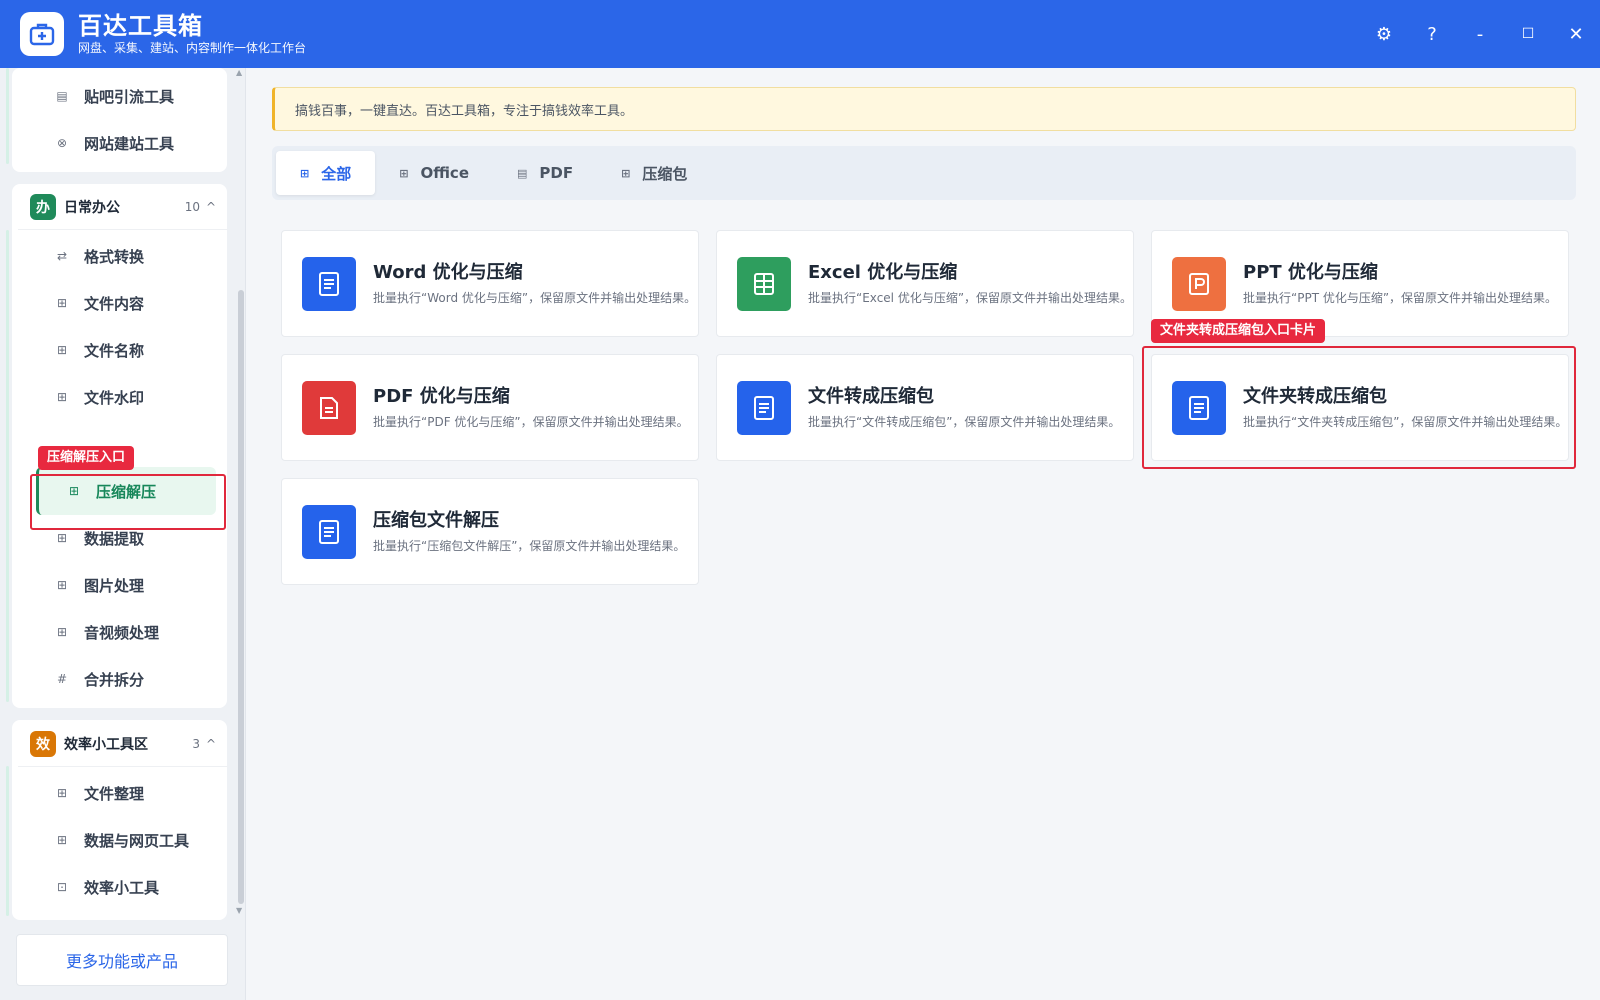  I want to click on sidebar-item-file-content: ⊞ 文件内容, so click(122, 303).